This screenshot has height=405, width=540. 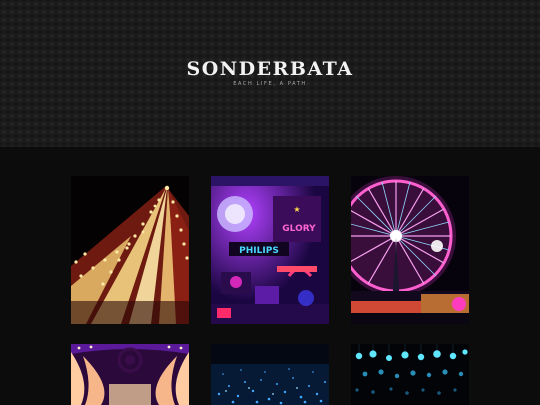 I want to click on circus-tent-lights-photo, so click(x=130, y=250).